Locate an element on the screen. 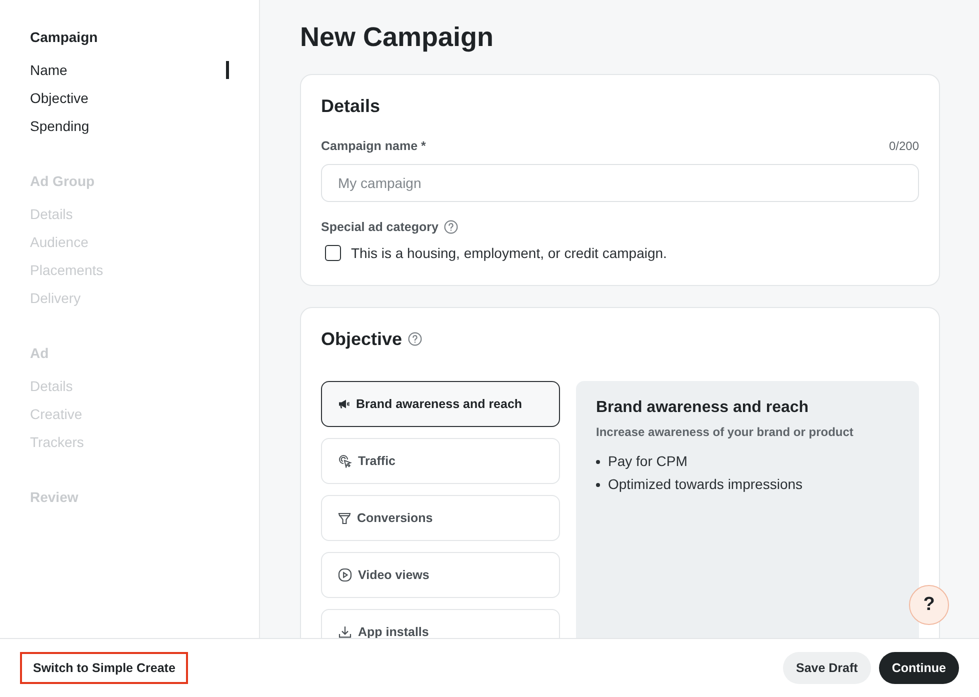 The image size is (979, 697). megaphone-icon is located at coordinates (344, 404).